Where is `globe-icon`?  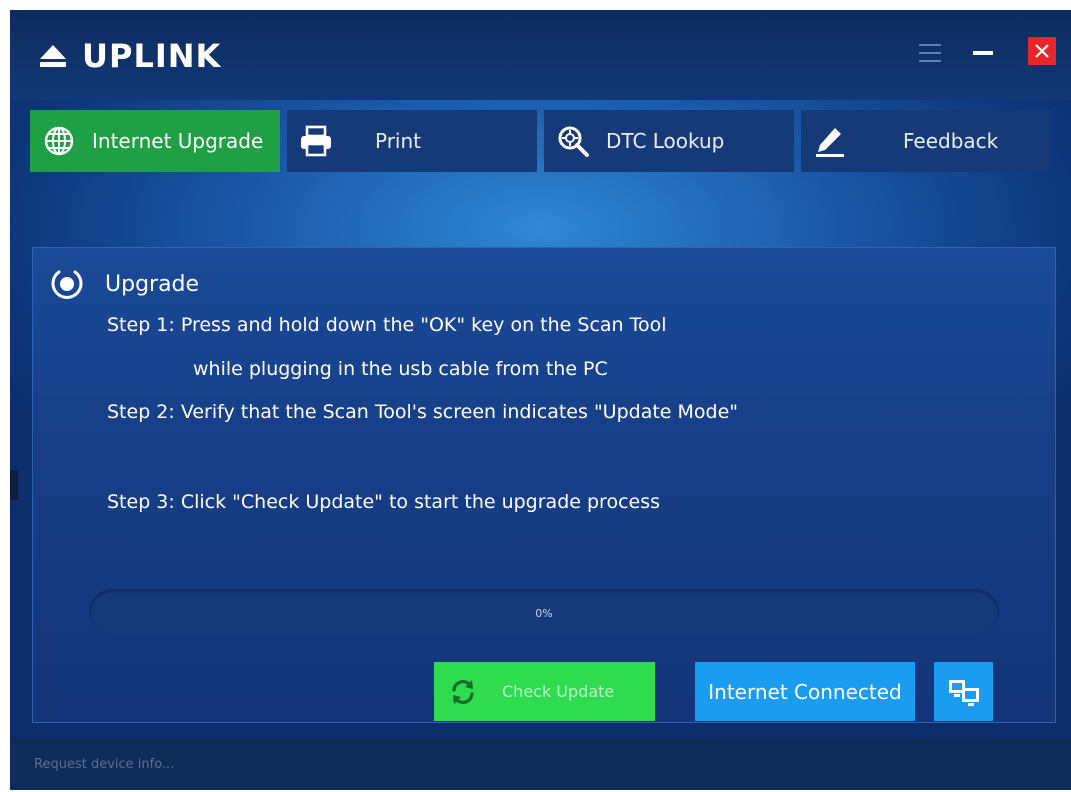 globe-icon is located at coordinates (59, 141).